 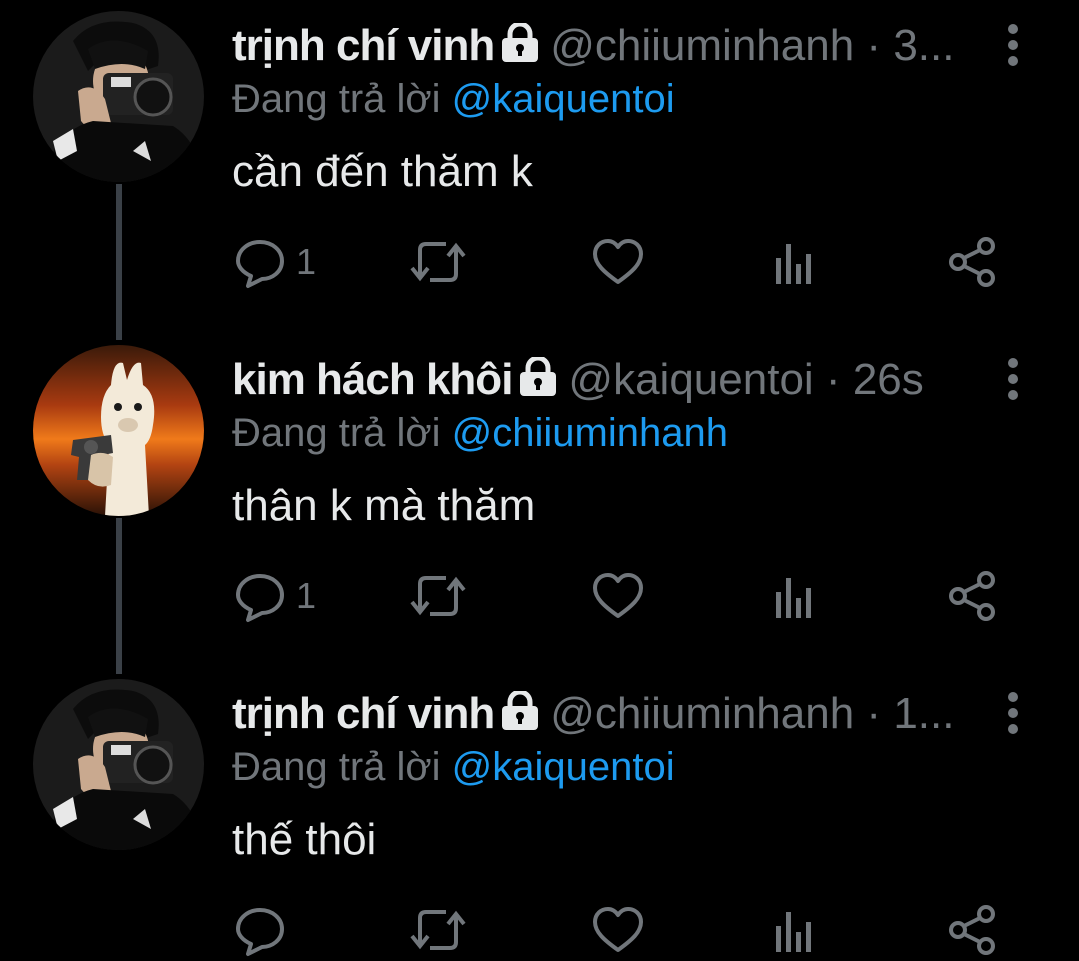 I want to click on reply-button, so click(x=264, y=930).